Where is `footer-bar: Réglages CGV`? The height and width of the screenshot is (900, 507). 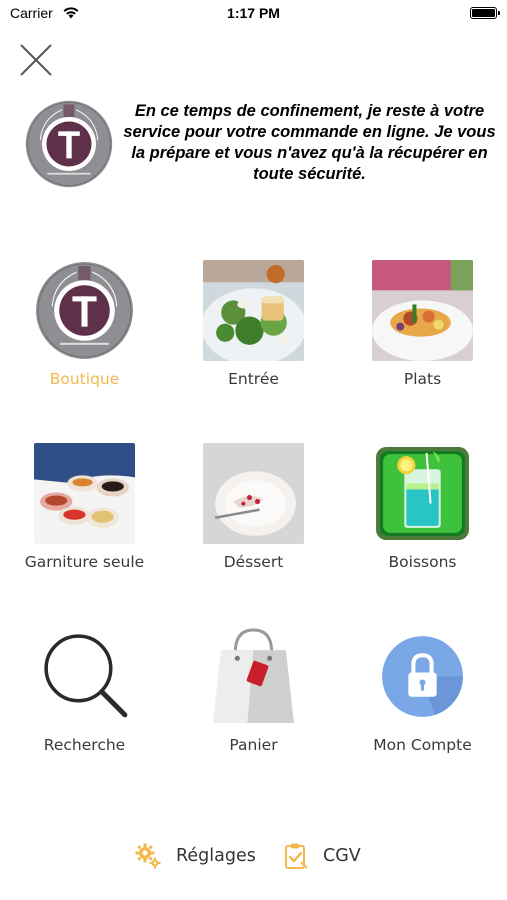
footer-bar: Réglages CGV is located at coordinates (253, 856).